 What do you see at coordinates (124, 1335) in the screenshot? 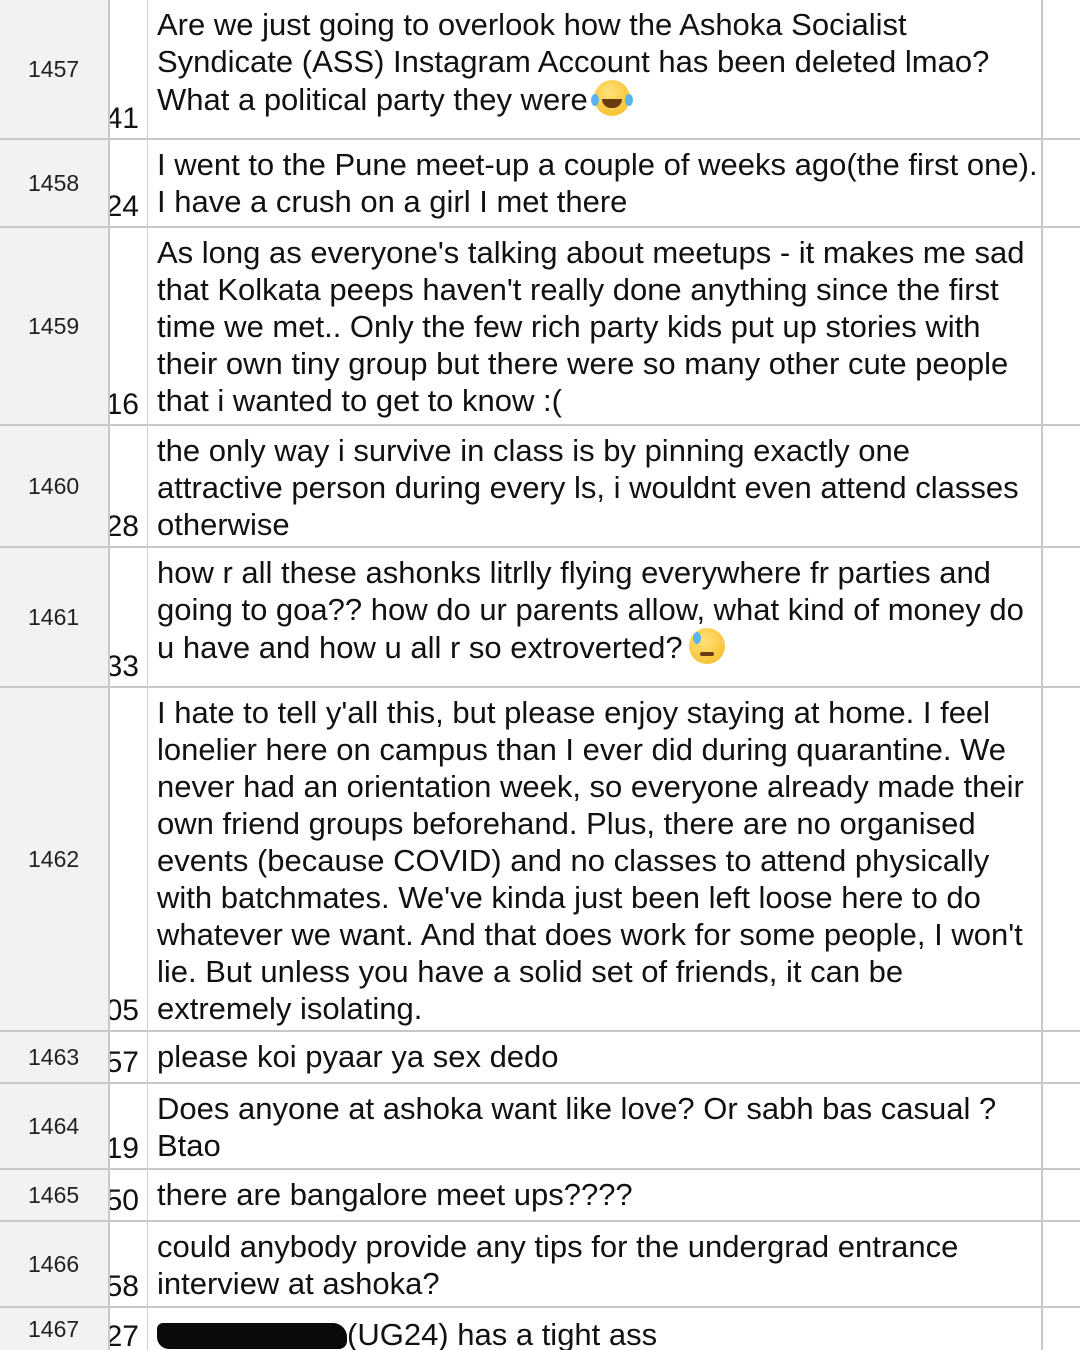
I see `id-value: 27` at bounding box center [124, 1335].